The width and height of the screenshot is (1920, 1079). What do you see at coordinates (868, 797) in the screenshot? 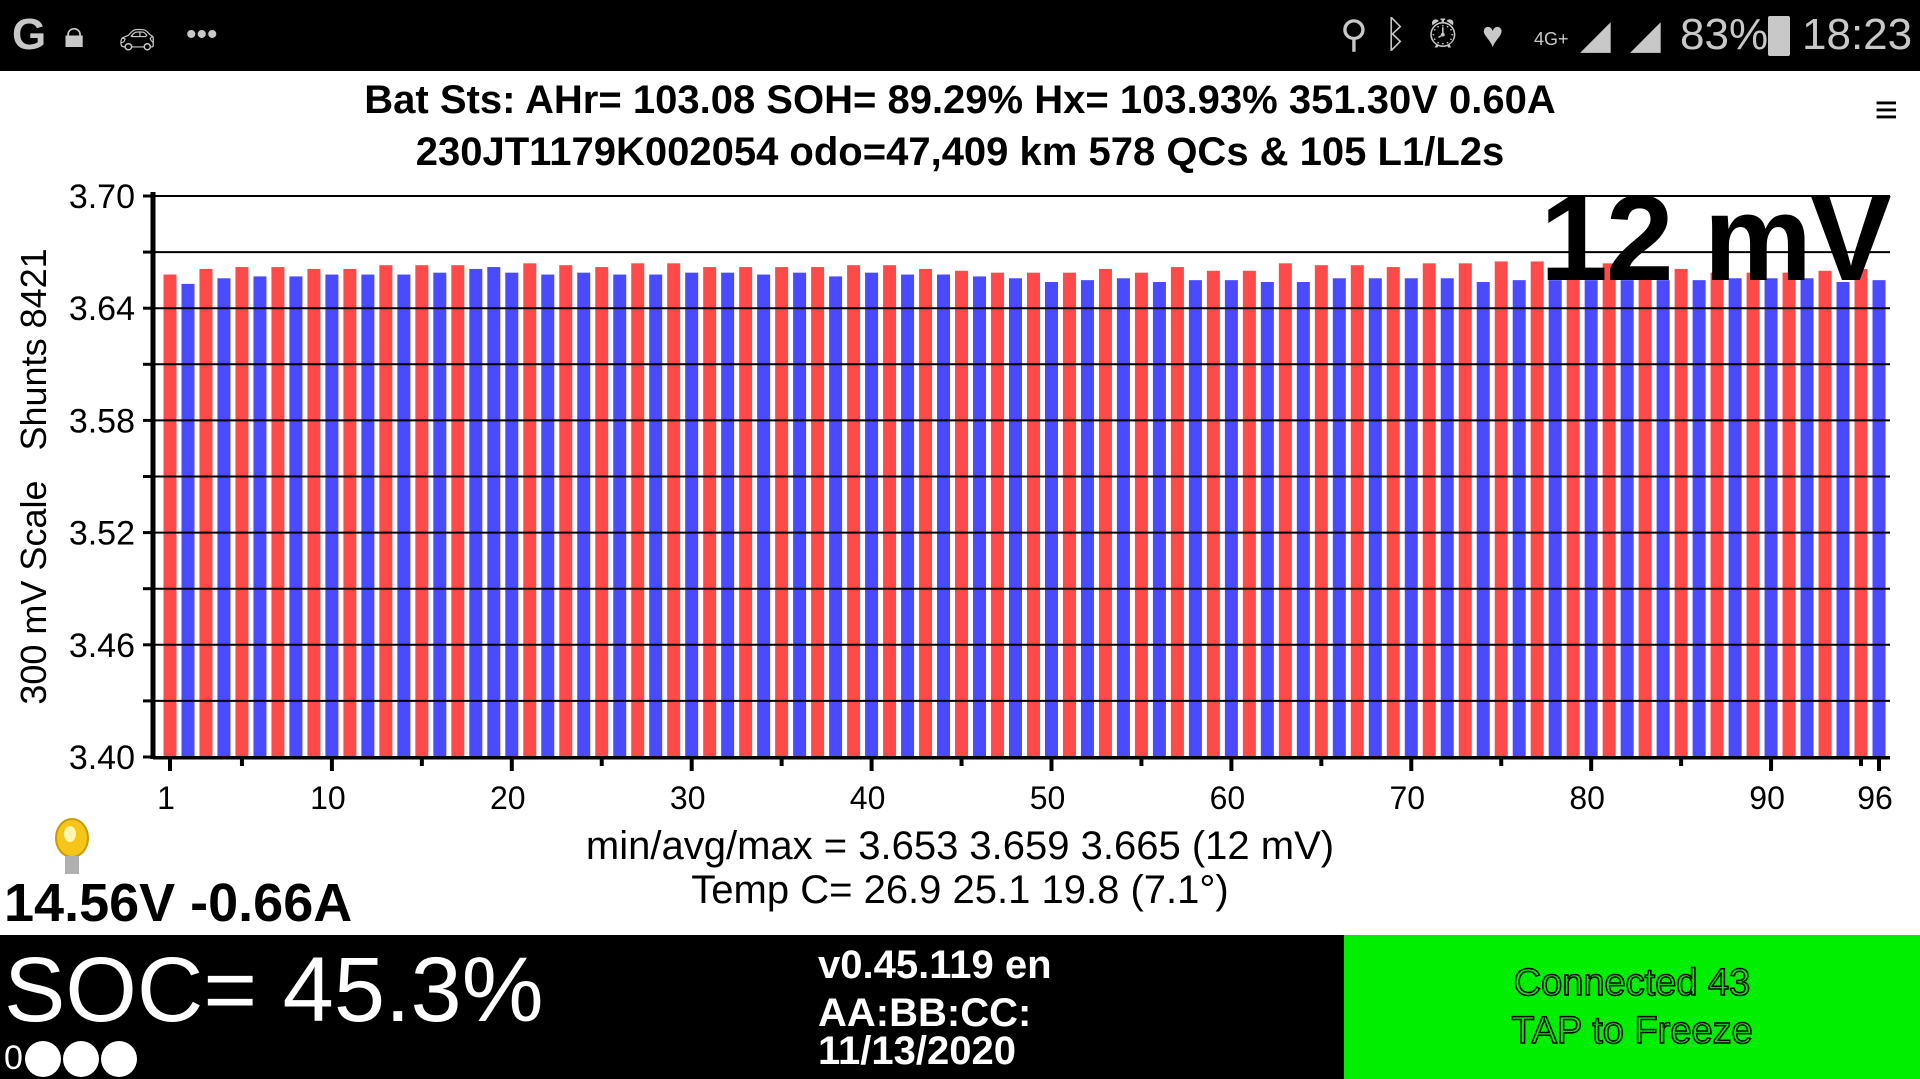
I see `x-tick-label: 40` at bounding box center [868, 797].